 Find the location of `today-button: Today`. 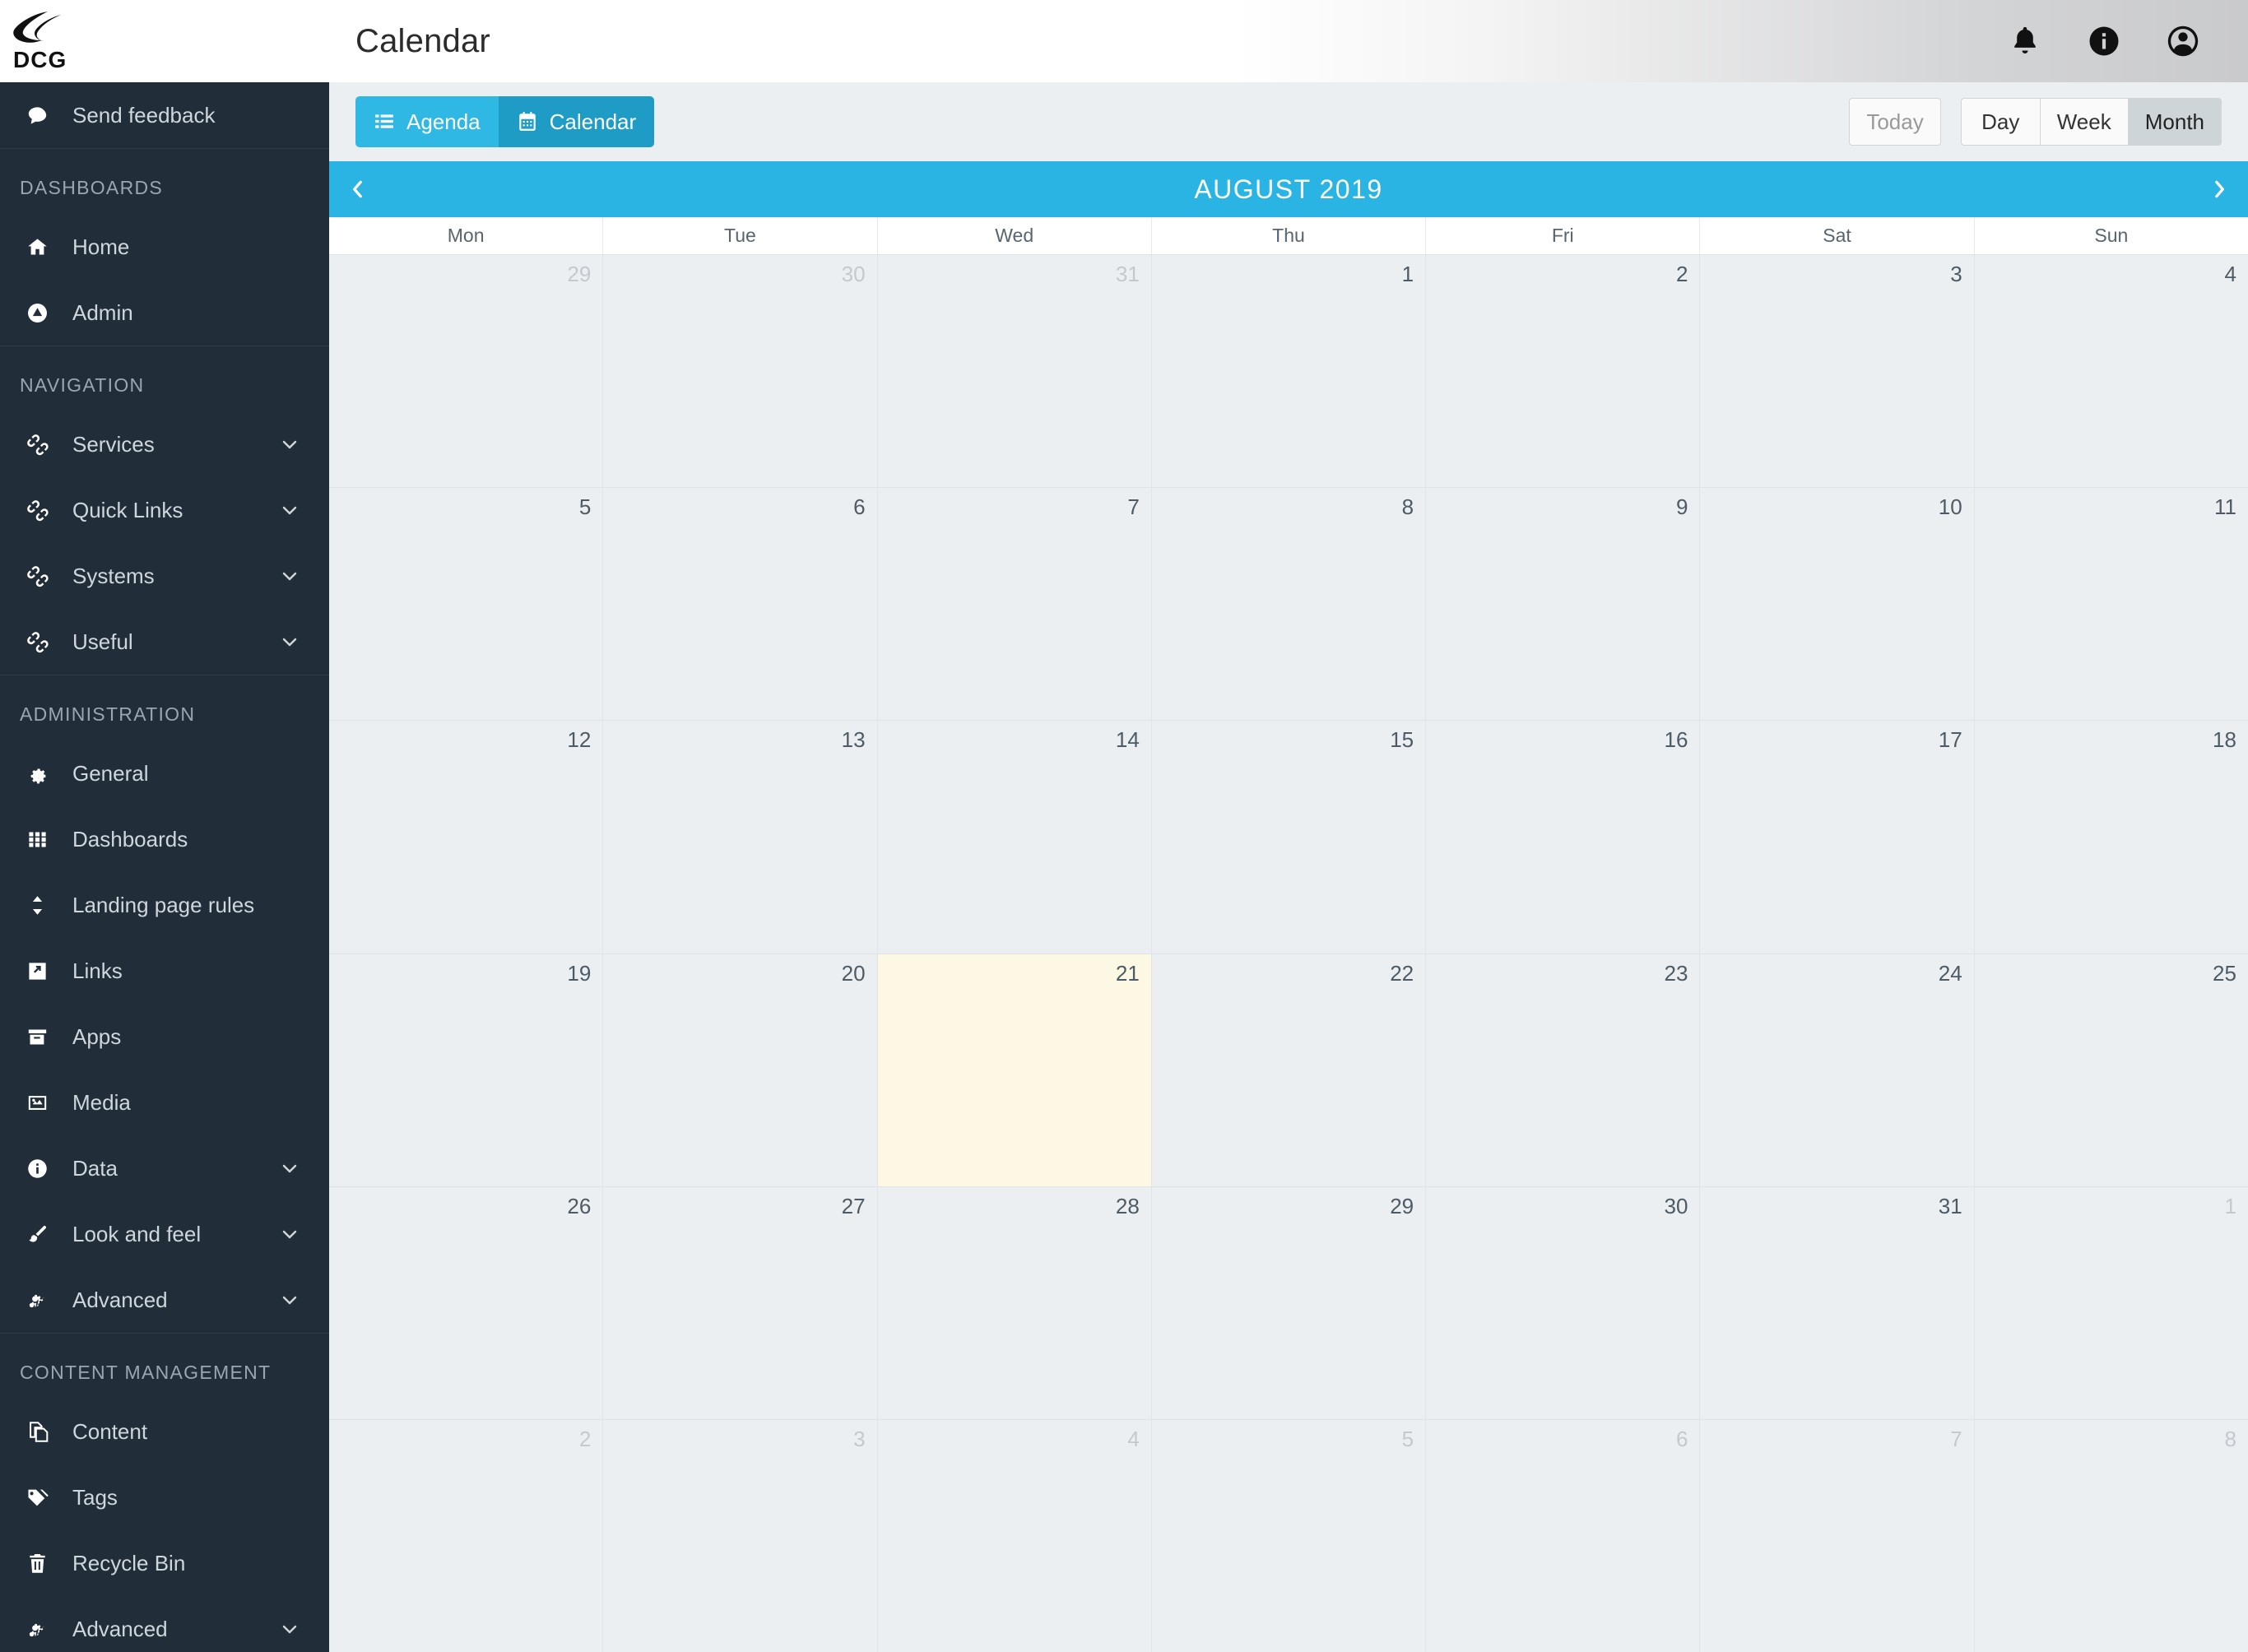

today-button: Today is located at coordinates (1895, 122).